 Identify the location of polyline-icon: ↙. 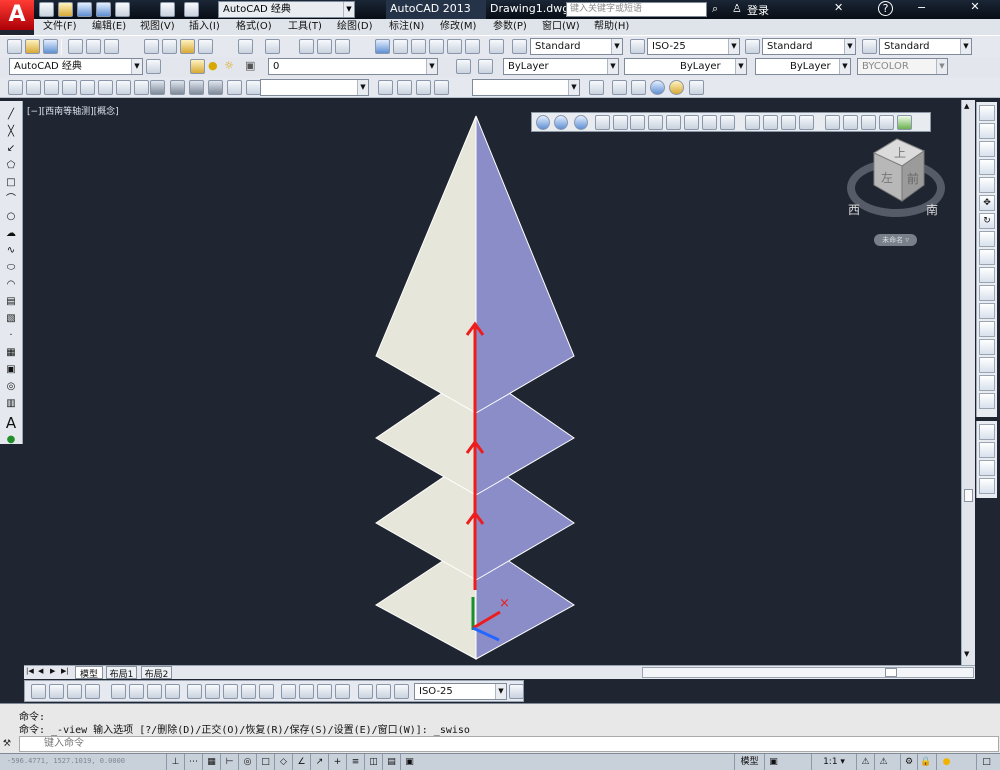
(11, 149).